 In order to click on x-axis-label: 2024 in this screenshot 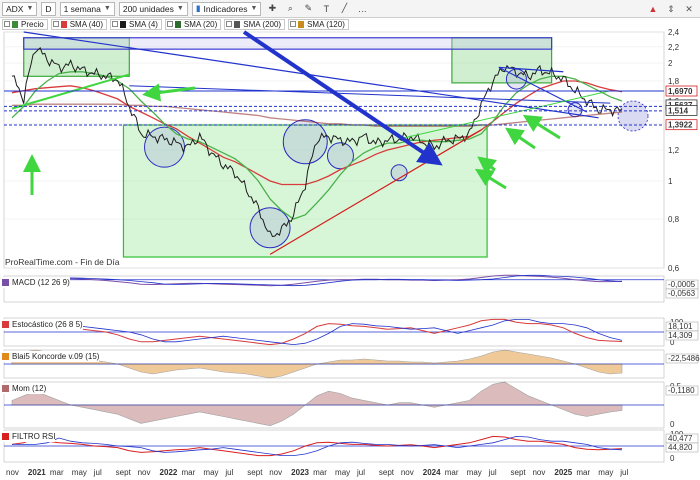, I will do `click(432, 472)`.